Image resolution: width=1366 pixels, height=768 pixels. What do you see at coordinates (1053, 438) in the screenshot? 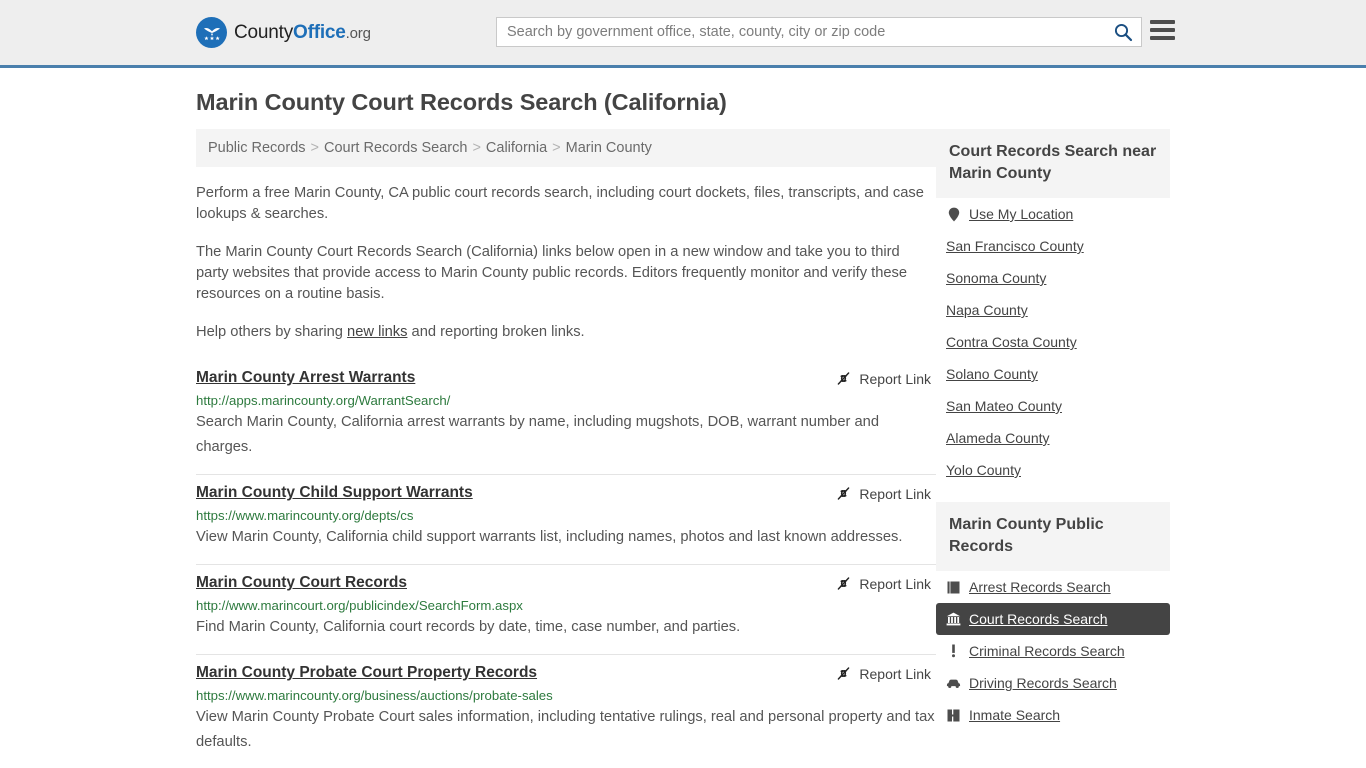
I see `sidebar-item-alameda-county: Alameda County` at bounding box center [1053, 438].